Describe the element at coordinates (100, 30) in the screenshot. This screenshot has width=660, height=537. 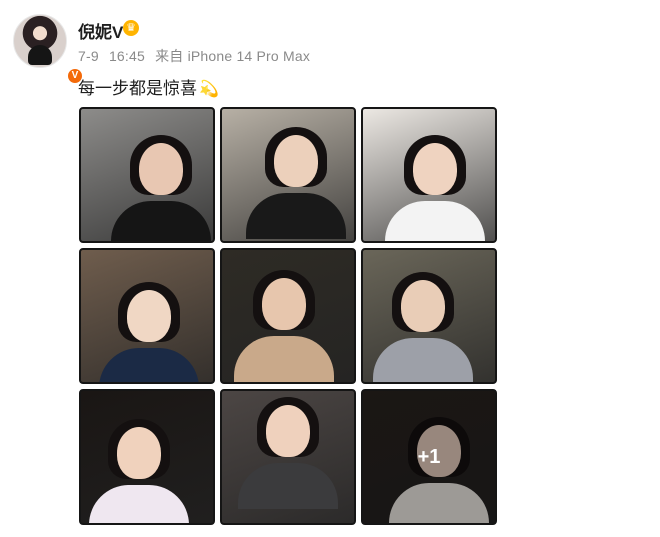
I see `username: 倪妮V` at that location.